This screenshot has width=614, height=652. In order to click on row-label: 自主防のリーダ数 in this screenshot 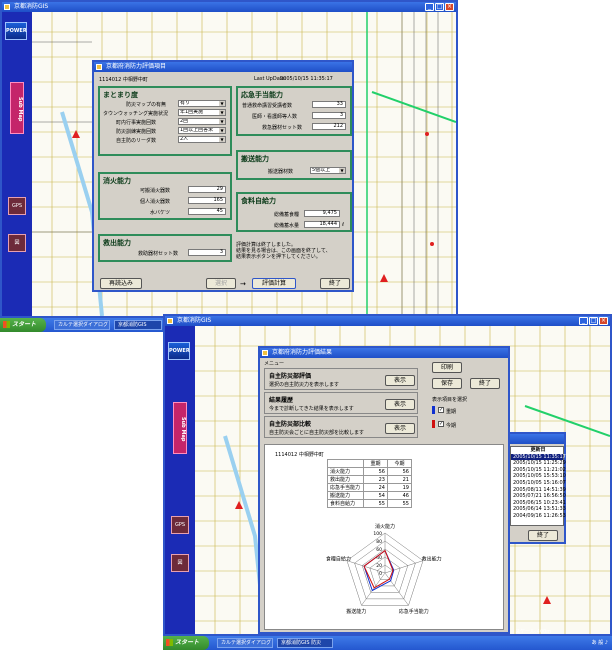, I will do `click(136, 141)`.